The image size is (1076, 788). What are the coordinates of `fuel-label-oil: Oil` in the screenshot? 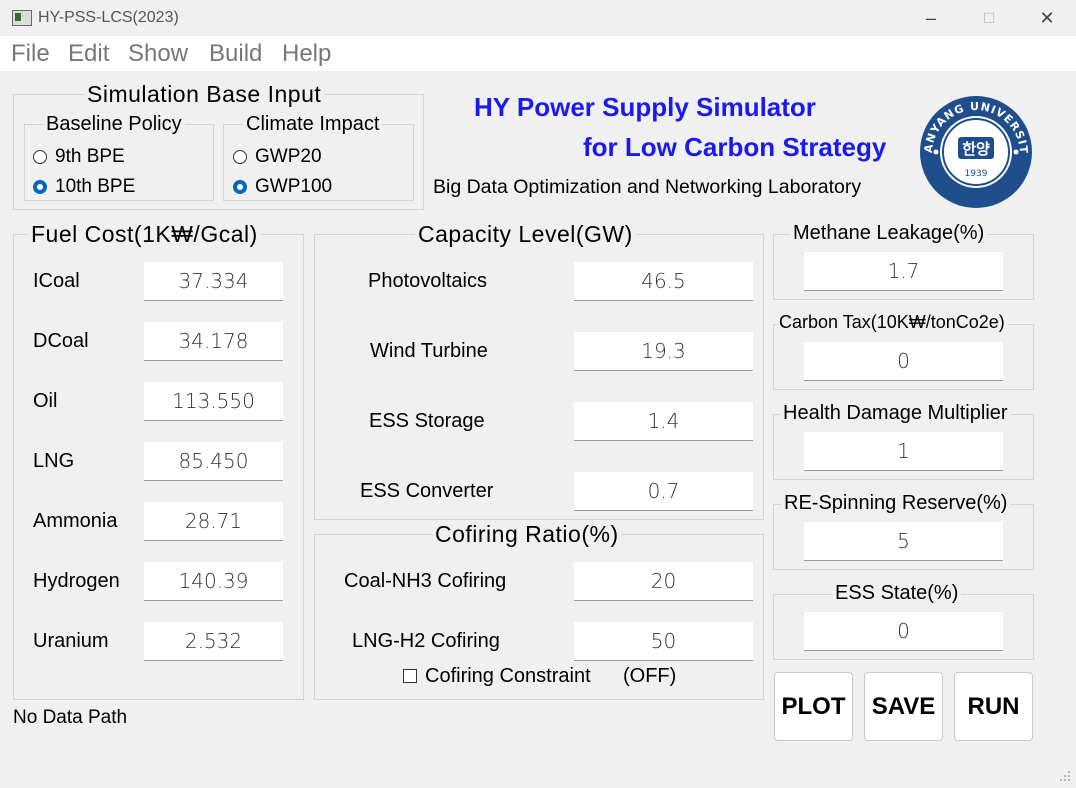 It's located at (45, 401).